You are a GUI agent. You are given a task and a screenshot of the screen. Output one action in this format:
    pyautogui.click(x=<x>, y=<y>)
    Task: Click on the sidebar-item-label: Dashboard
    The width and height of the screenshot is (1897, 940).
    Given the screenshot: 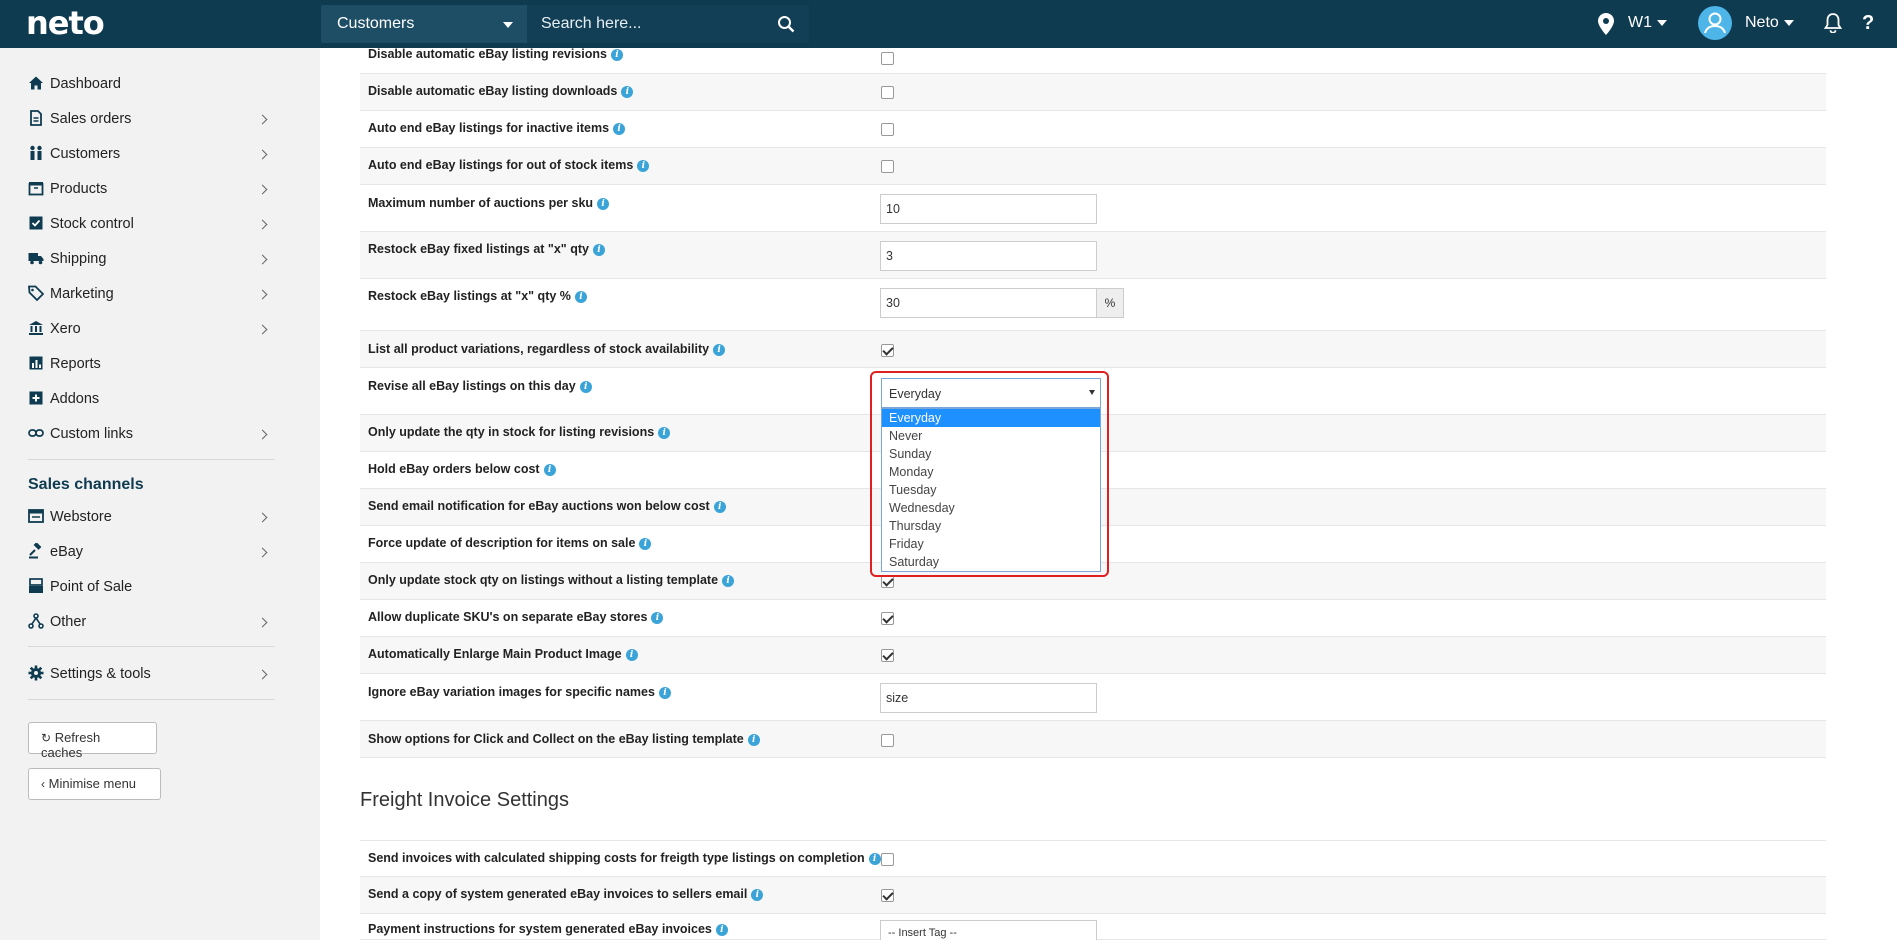 What is the action you would take?
    pyautogui.click(x=85, y=84)
    